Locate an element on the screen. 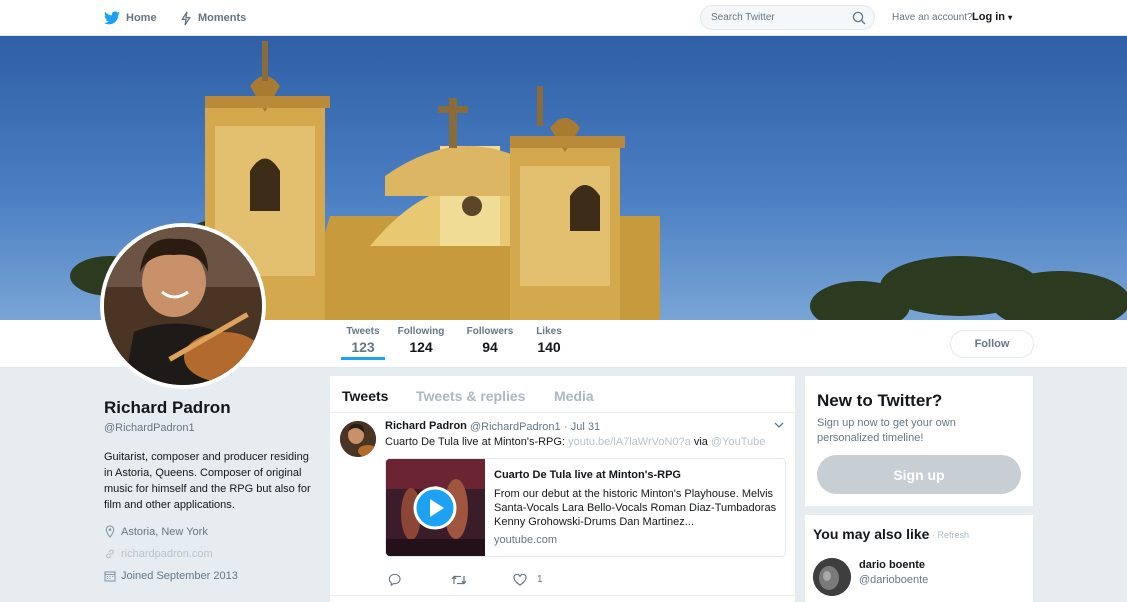 This screenshot has height=602, width=1127. play-icon is located at coordinates (435, 508).